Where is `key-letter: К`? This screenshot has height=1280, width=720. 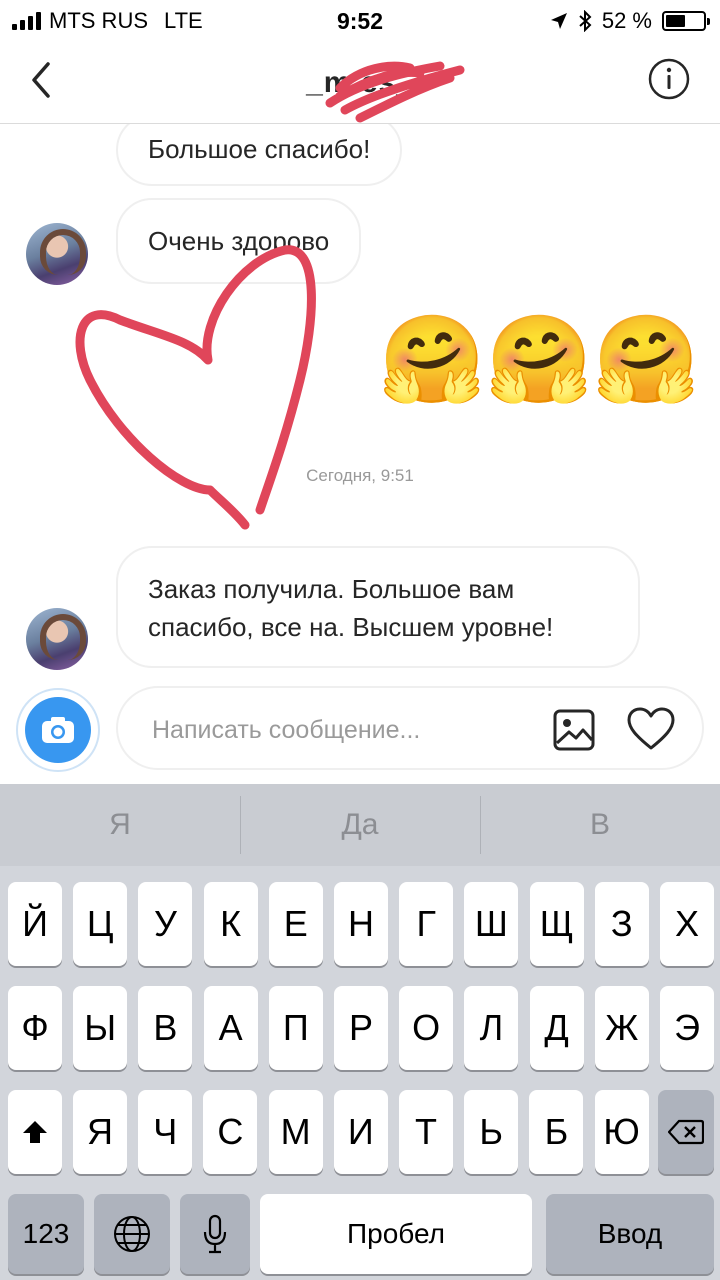 key-letter: К is located at coordinates (230, 924).